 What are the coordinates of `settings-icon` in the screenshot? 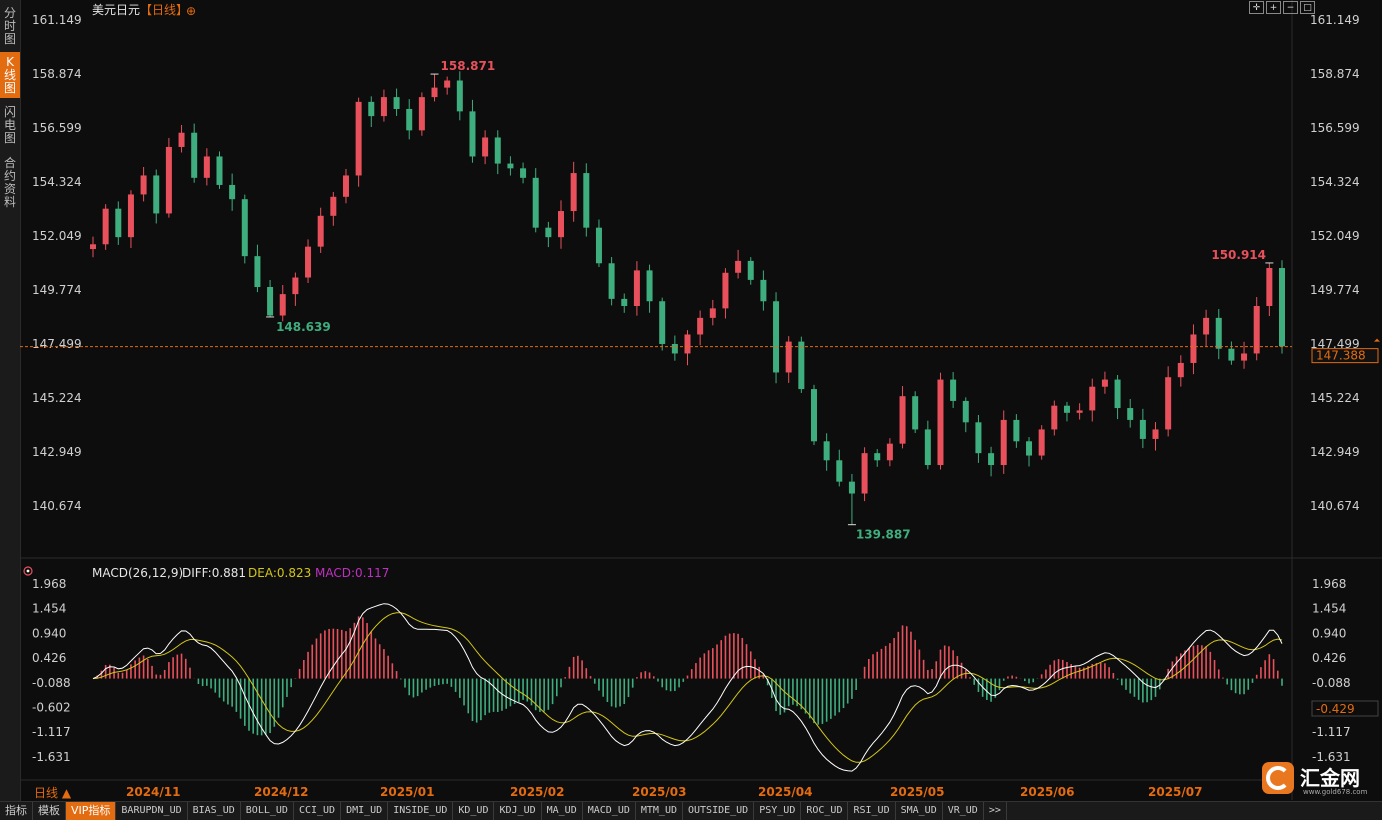 It's located at (28, 571).